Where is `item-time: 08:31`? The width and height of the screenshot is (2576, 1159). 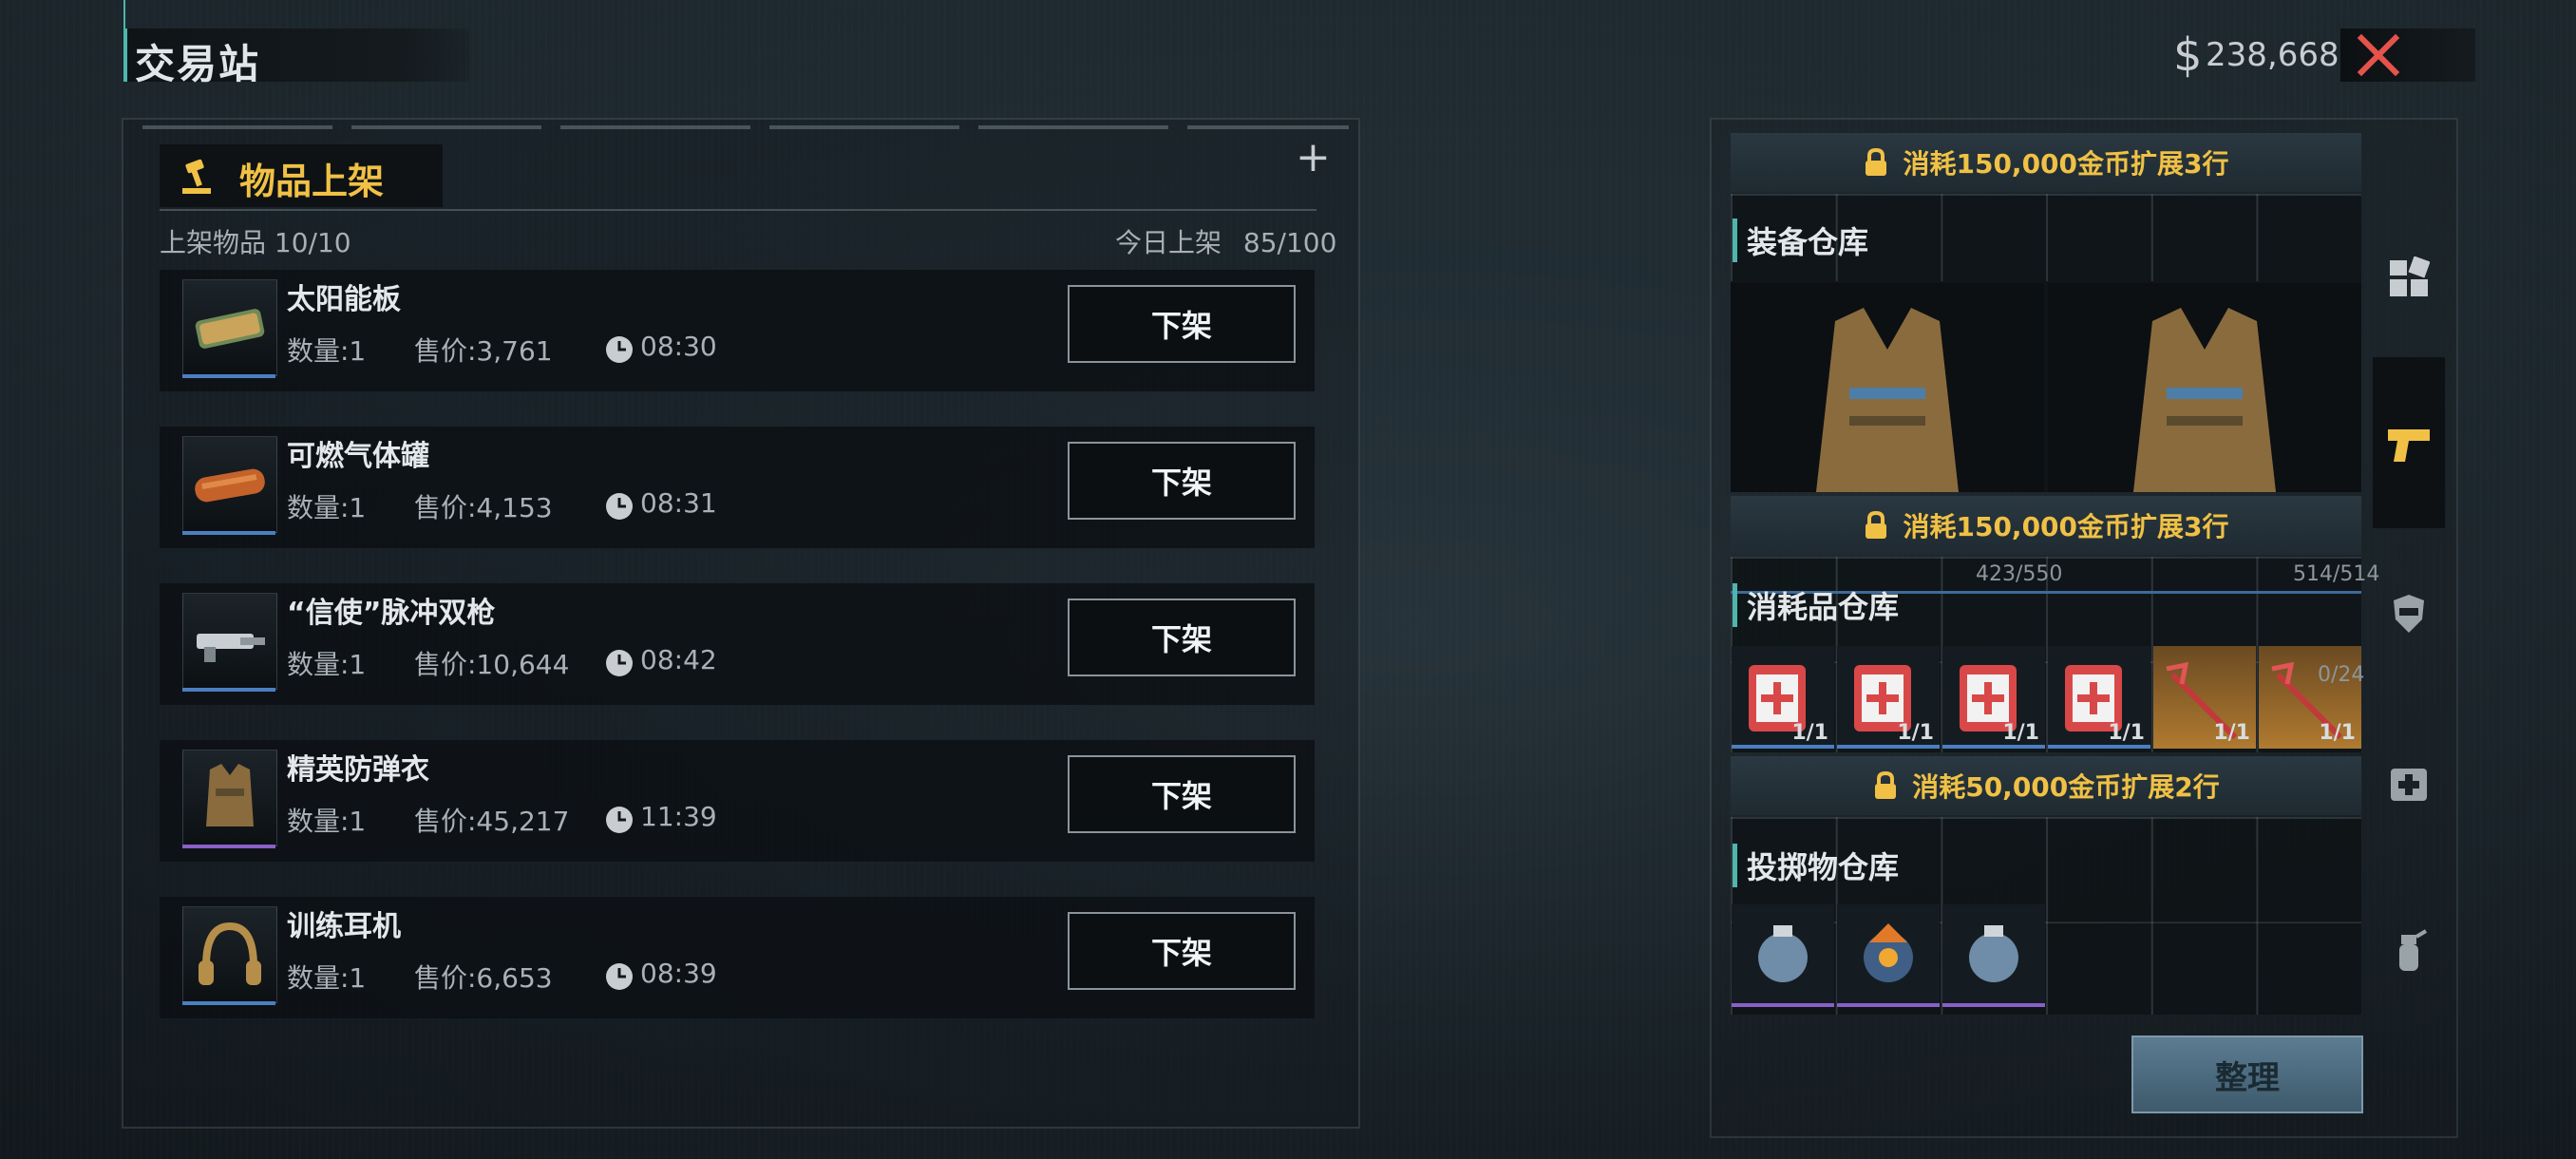
item-time: 08:31 is located at coordinates (678, 503).